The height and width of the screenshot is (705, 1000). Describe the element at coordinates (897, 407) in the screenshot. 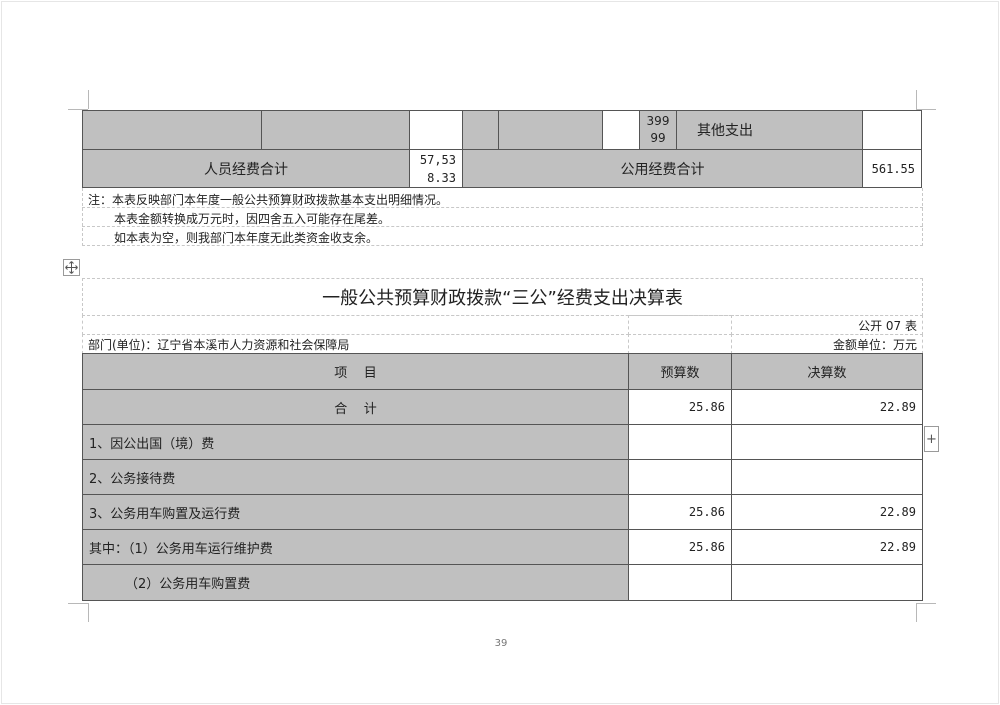

I see `total-actual-value: 22.89` at that location.